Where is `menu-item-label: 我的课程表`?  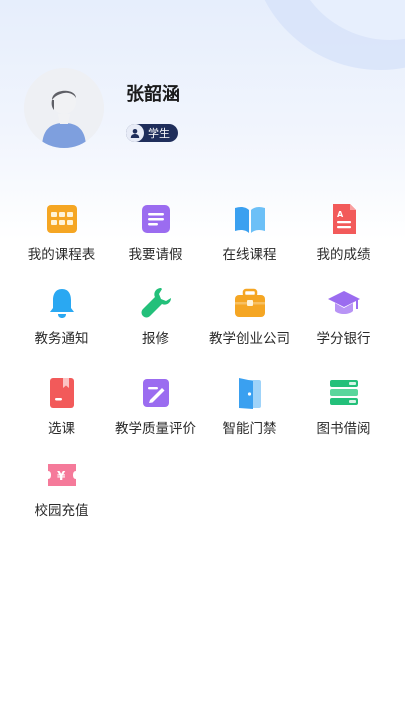
menu-item-label: 我的课程表 is located at coordinates (61, 255).